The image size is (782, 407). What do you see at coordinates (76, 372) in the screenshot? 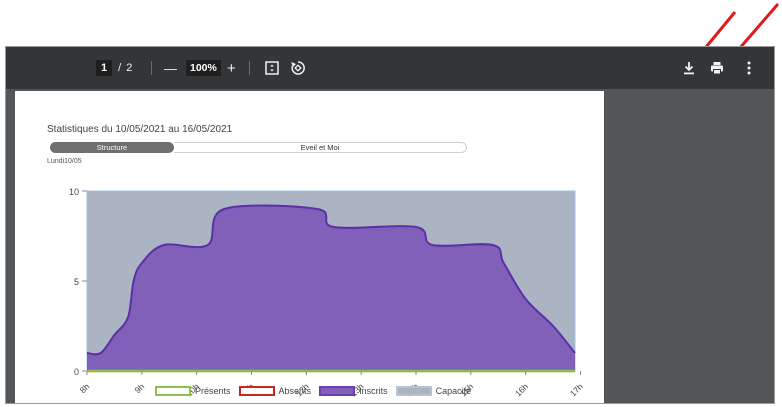
I see `y-tick-label: 0` at bounding box center [76, 372].